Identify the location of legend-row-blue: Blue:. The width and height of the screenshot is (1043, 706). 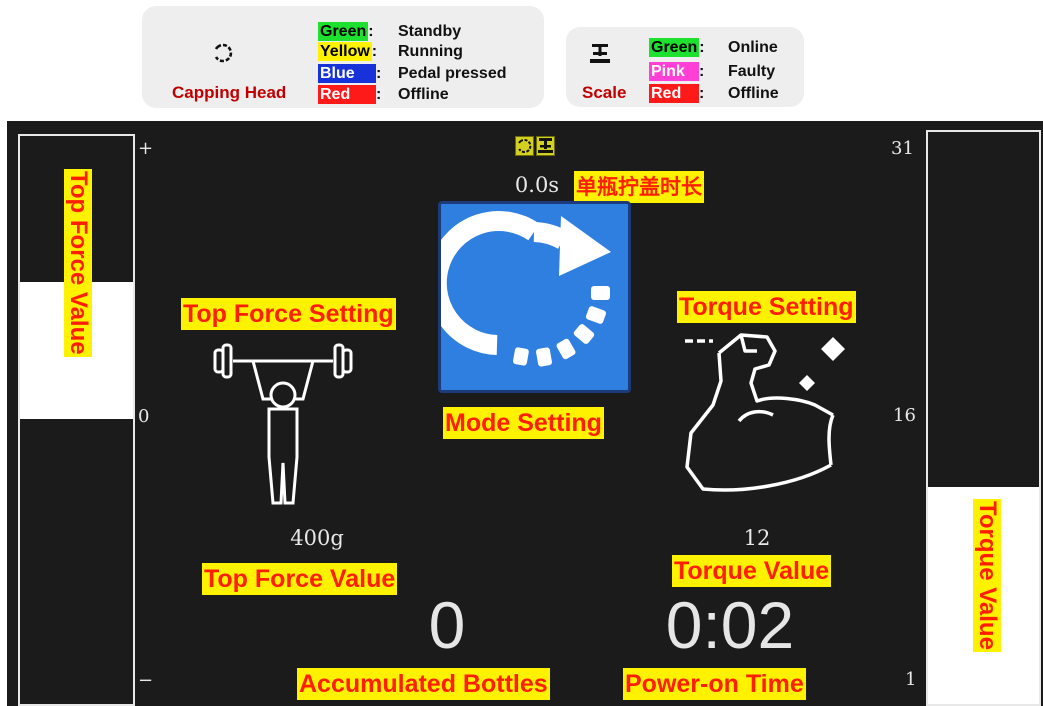
(349, 73).